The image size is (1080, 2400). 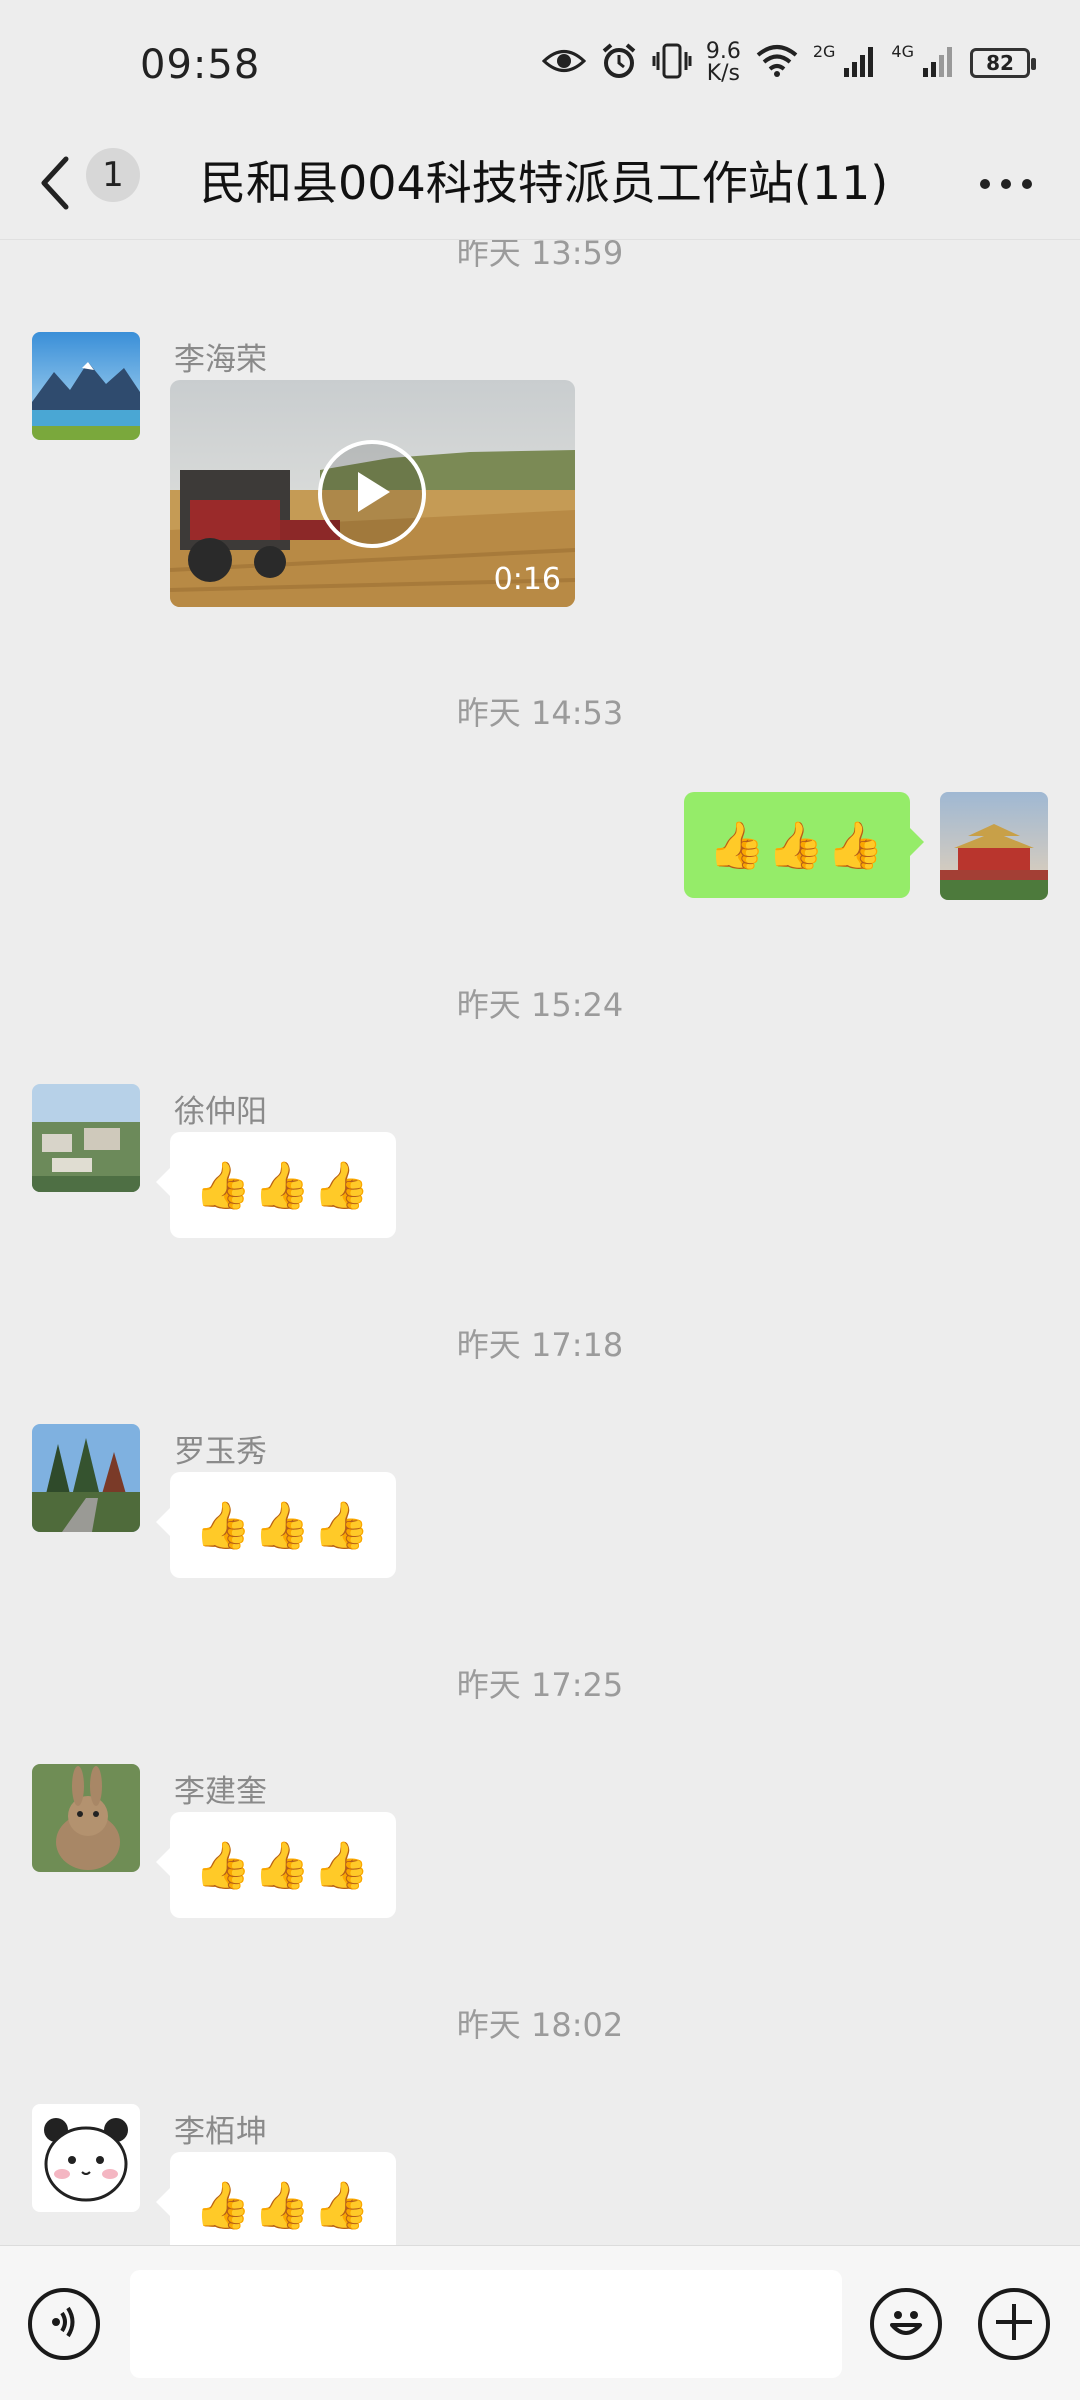 What do you see at coordinates (544, 183) in the screenshot?
I see `page-title: 民和县004科技特派员工作站(11)` at bounding box center [544, 183].